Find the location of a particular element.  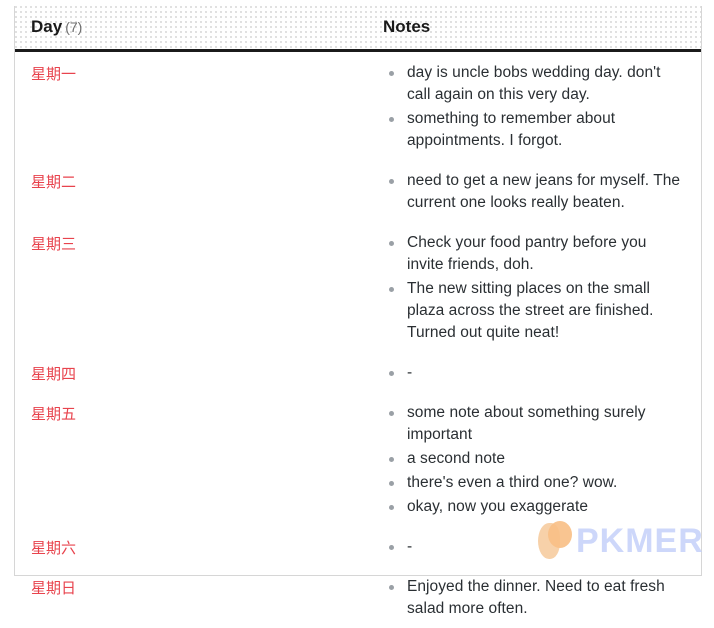

table-header: Day (7) Notes is located at coordinates (358, 29).